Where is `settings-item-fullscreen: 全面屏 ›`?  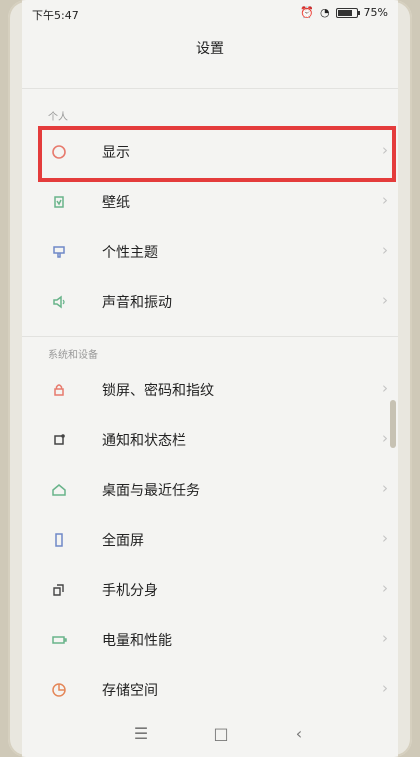
settings-item-fullscreen: 全面屏 › is located at coordinates (210, 541).